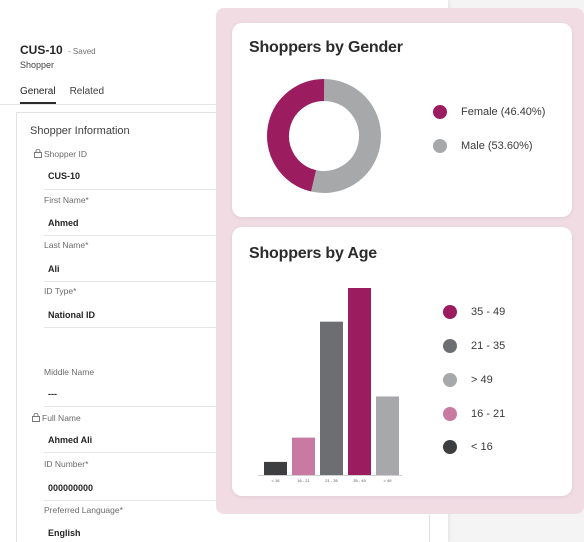 Image resolution: width=584 pixels, height=542 pixels. Describe the element at coordinates (63, 223) in the screenshot. I see `first-name-input: Ahmed` at that location.